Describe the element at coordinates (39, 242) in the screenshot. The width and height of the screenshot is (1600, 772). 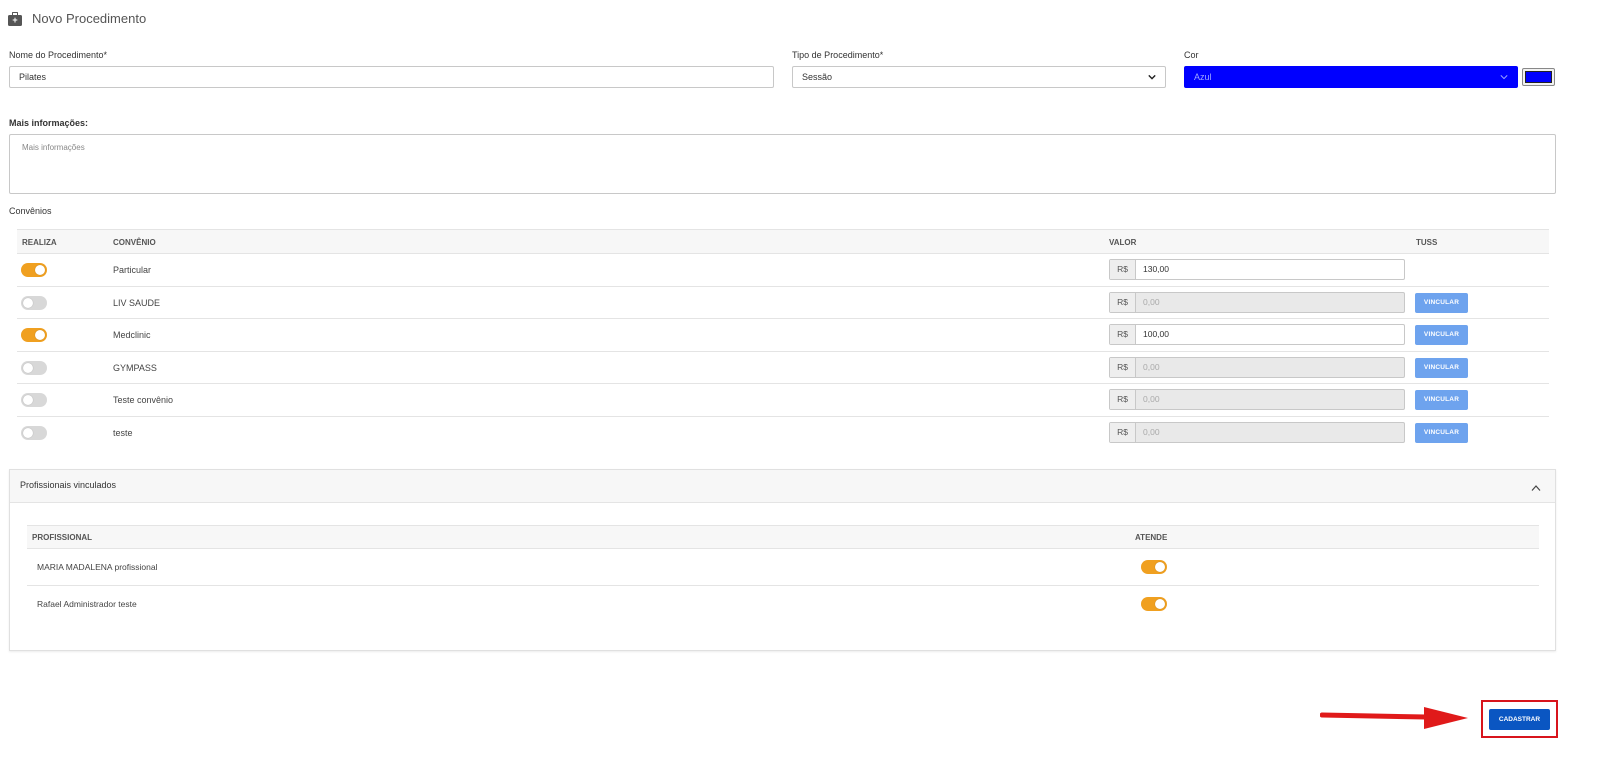
I see `col-realiza: REALIZA` at that location.